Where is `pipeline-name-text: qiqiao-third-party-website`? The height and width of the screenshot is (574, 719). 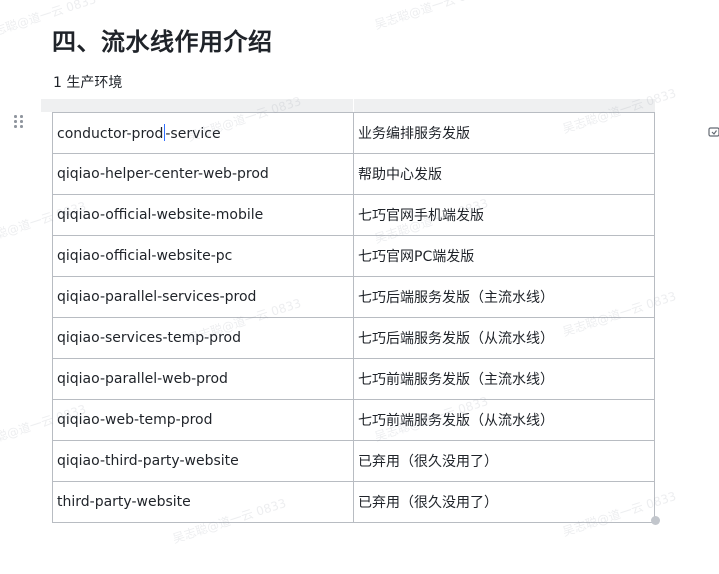 pipeline-name-text: qiqiao-third-party-website is located at coordinates (148, 461).